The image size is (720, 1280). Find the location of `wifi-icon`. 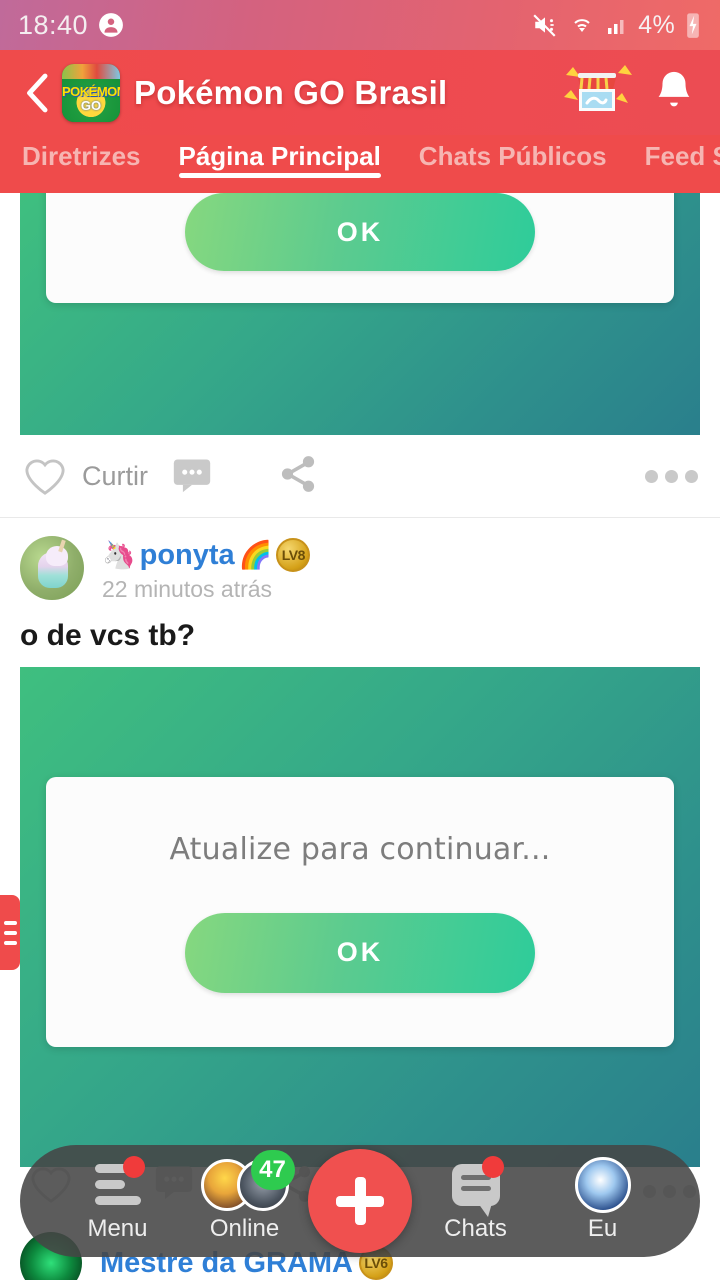

wifi-icon is located at coordinates (582, 25).